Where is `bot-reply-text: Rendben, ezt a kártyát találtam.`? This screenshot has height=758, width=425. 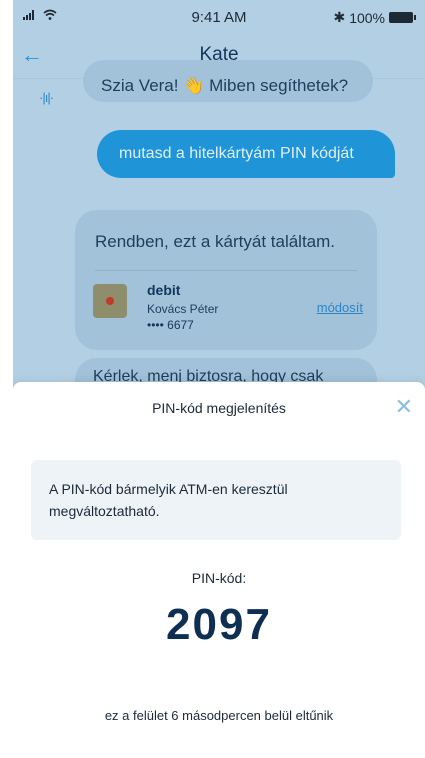 bot-reply-text: Rendben, ezt a kártyát találtam. is located at coordinates (215, 241).